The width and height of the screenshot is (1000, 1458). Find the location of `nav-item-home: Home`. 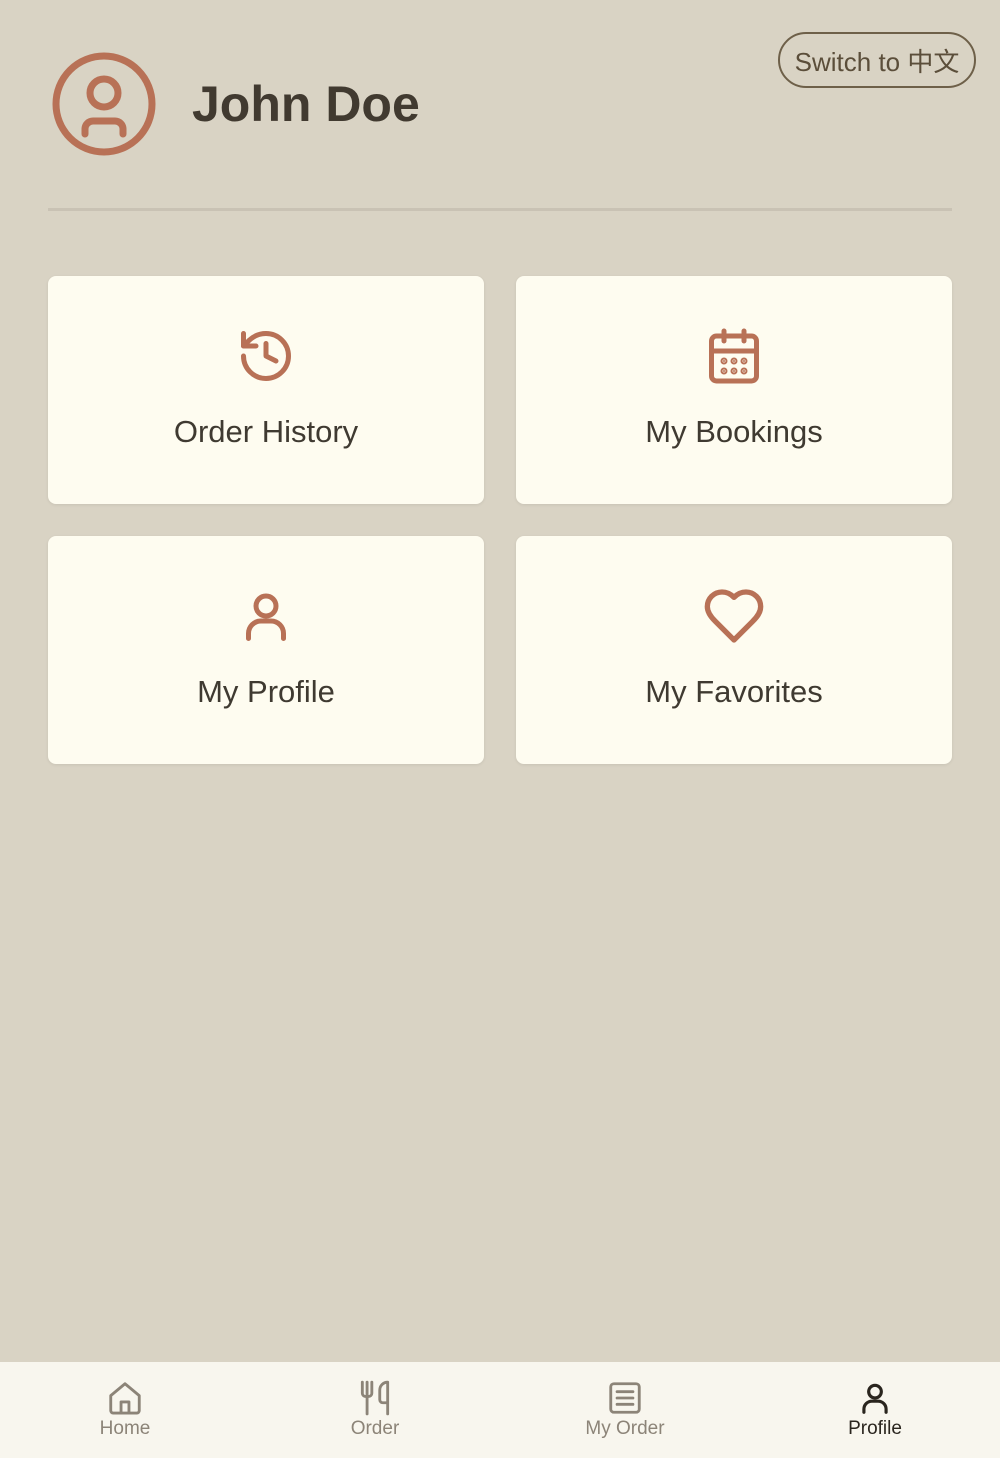

nav-item-home: Home is located at coordinates (125, 1410).